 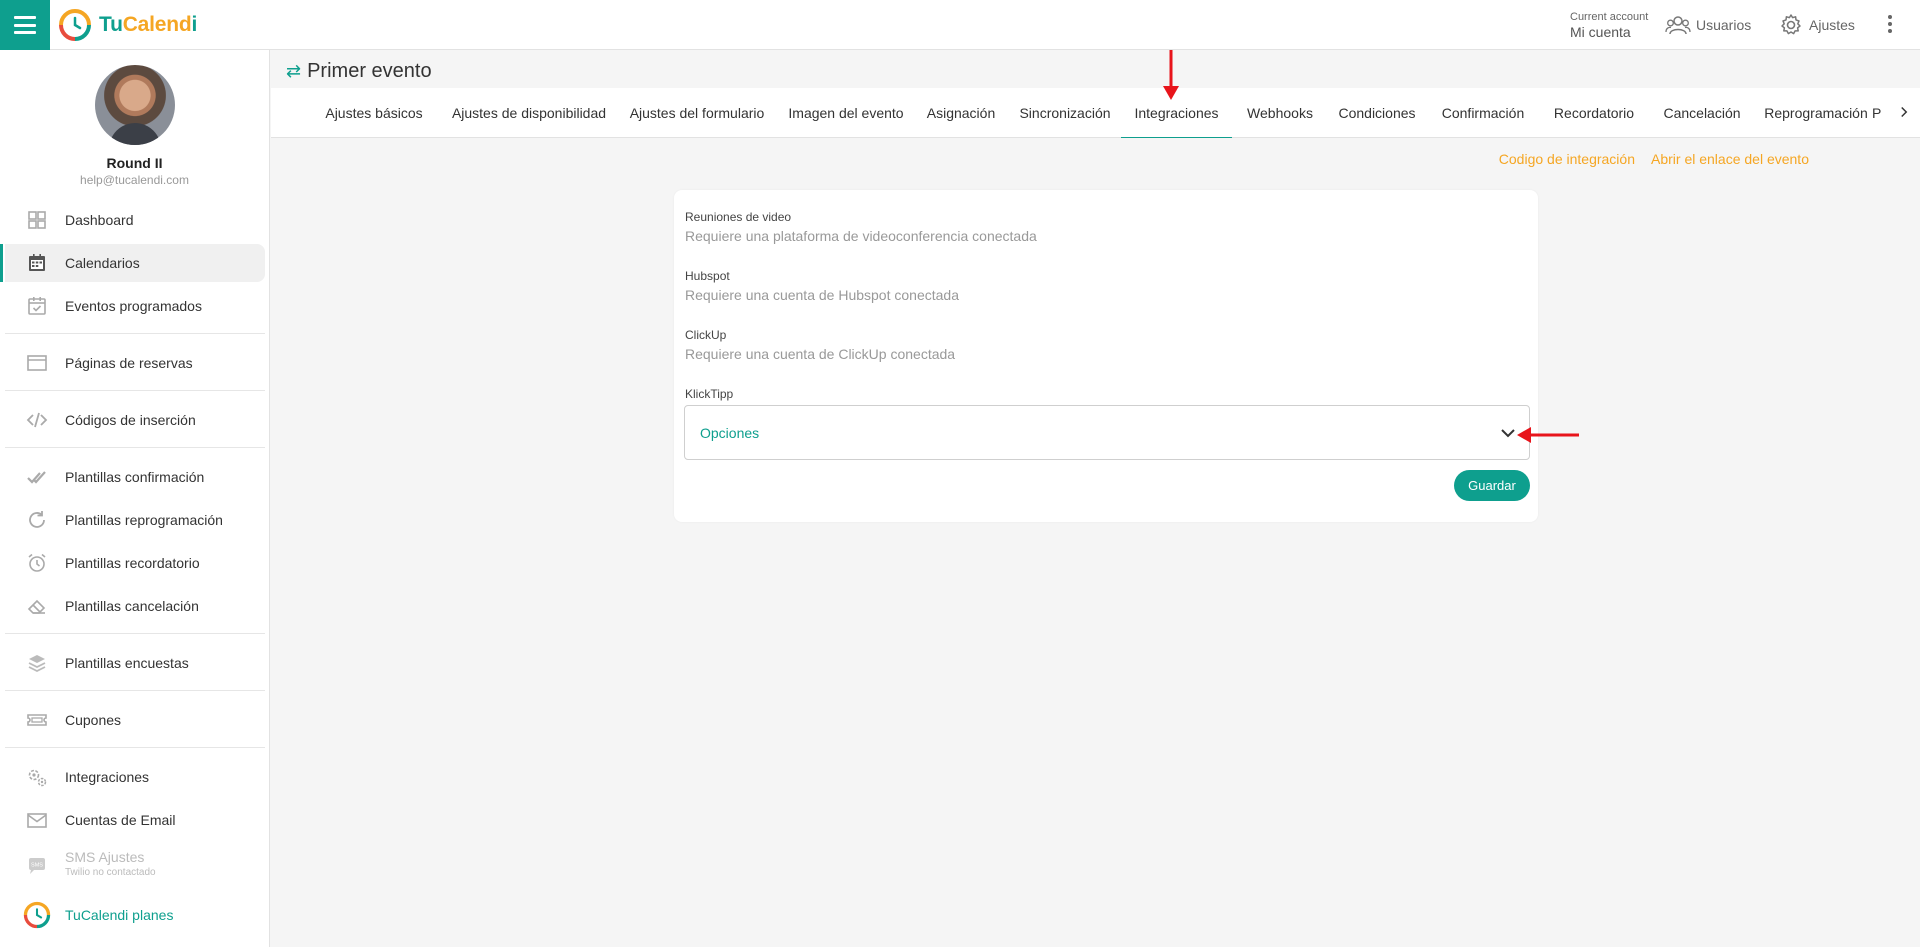 I want to click on tabs-scroll-right-button, so click(x=1904, y=112).